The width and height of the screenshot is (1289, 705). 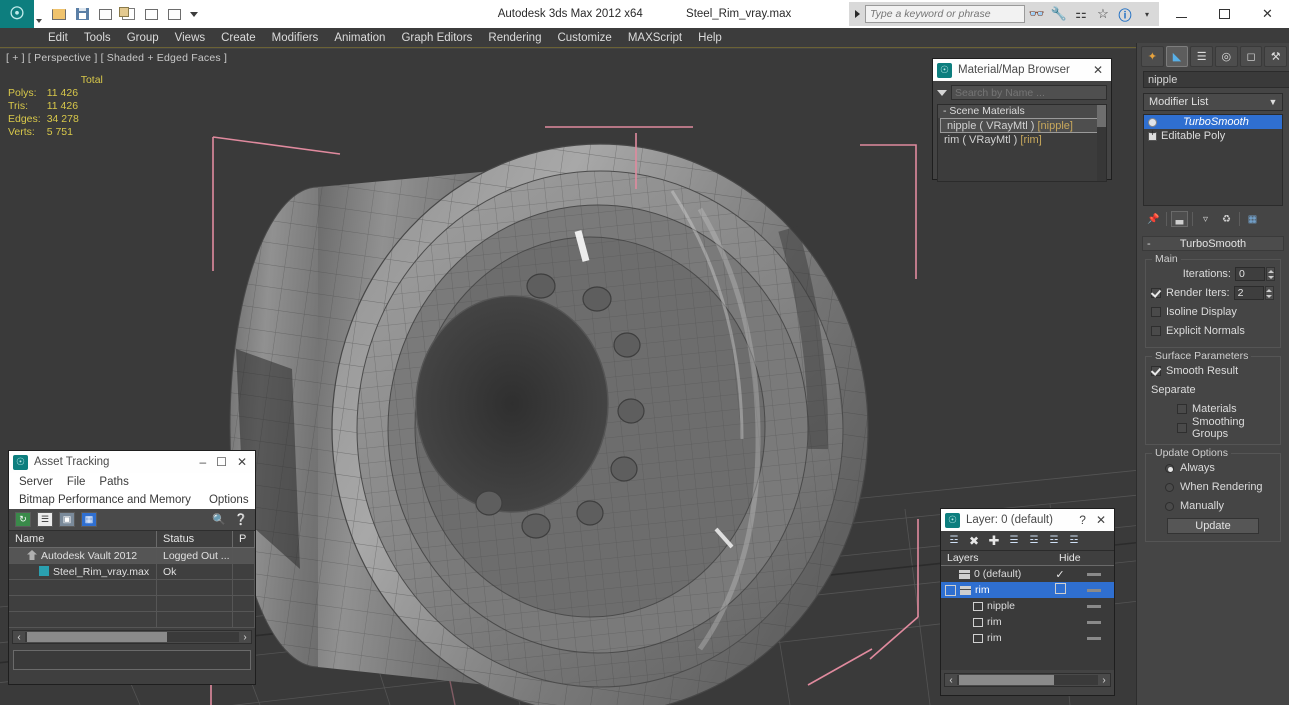 I want to click on assettrack-menu-file: File, so click(x=76, y=482).